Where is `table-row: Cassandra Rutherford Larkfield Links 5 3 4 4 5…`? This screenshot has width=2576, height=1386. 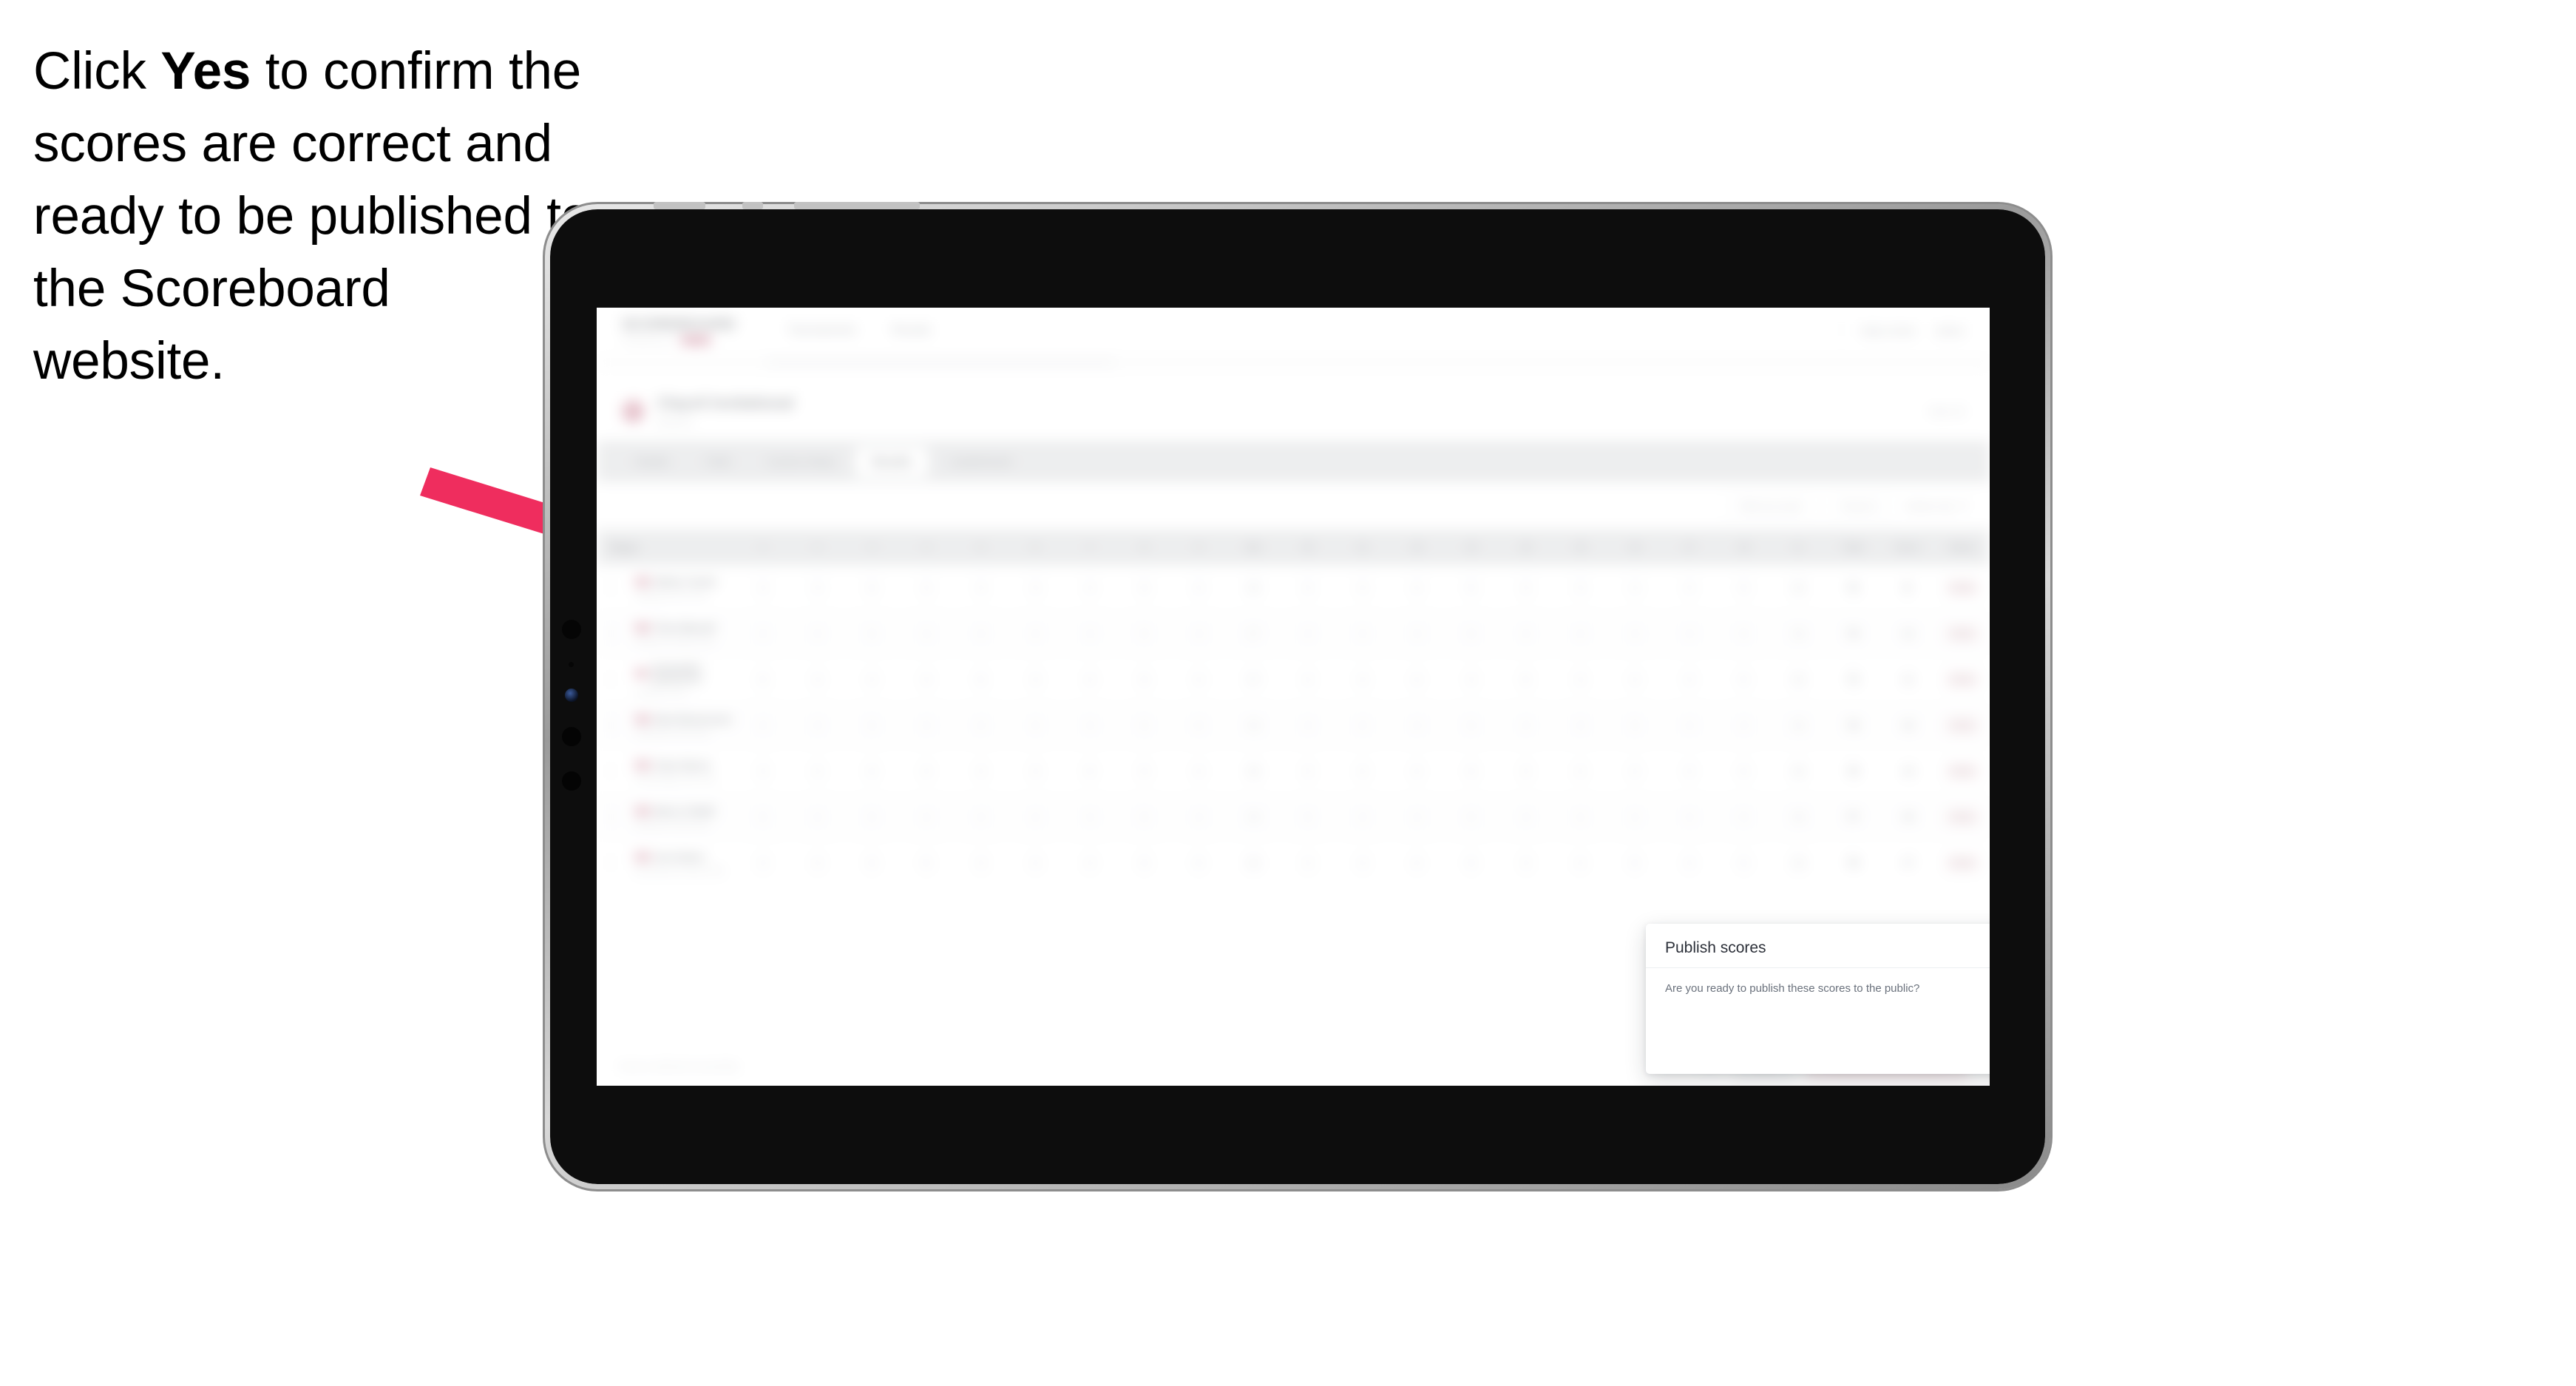 table-row: Cassandra Rutherford Larkfield Links 5 3 4 4 5… is located at coordinates (1293, 680).